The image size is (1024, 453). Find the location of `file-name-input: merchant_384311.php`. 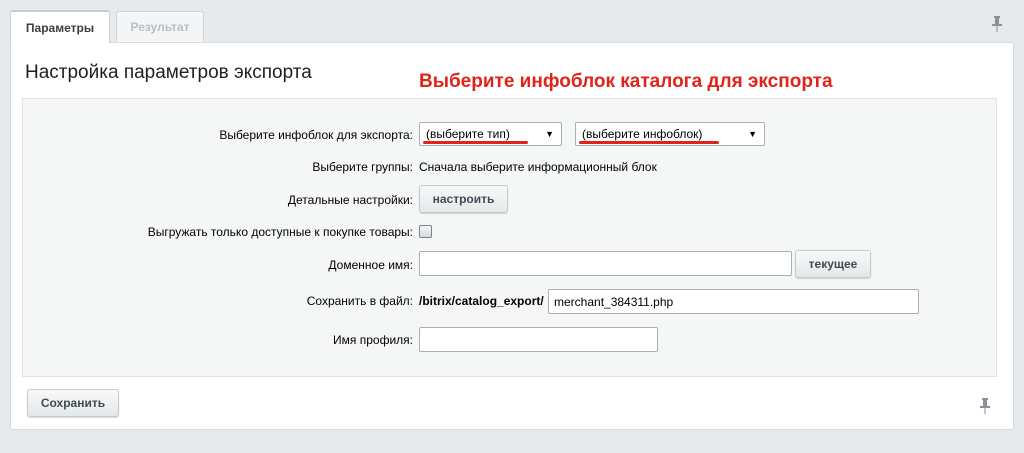

file-name-input: merchant_384311.php is located at coordinates (733, 301).